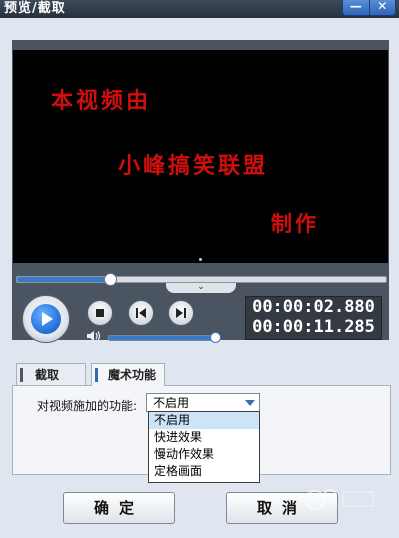  What do you see at coordinates (63, 279) in the screenshot?
I see `progress-fill` at bounding box center [63, 279].